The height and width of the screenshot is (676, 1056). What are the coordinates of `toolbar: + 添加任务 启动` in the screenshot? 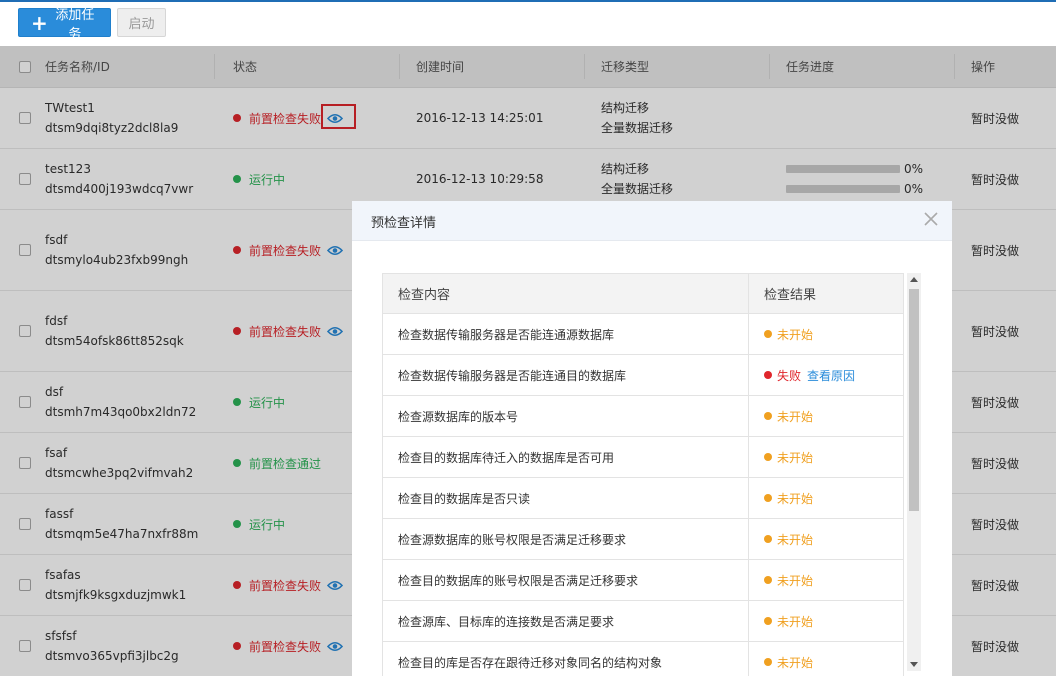 It's located at (92, 25).